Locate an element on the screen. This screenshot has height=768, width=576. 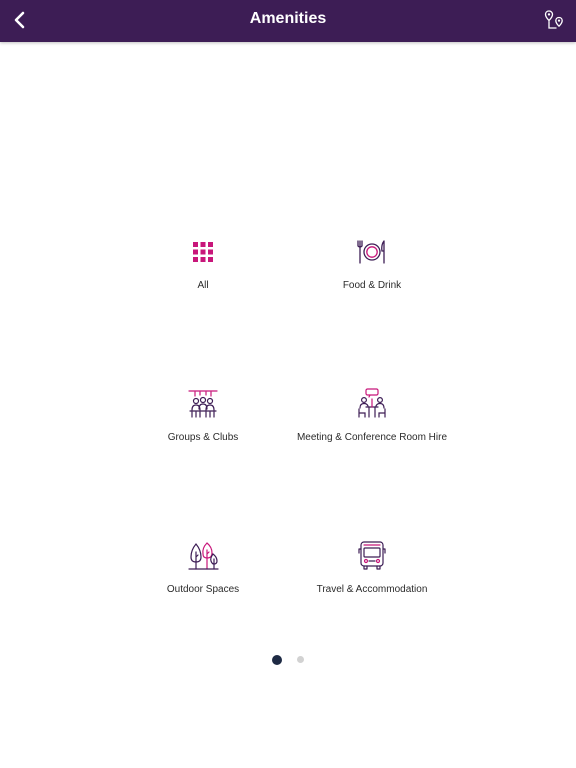
category-label: Meeting & Conference Room Hire is located at coordinates (372, 437).